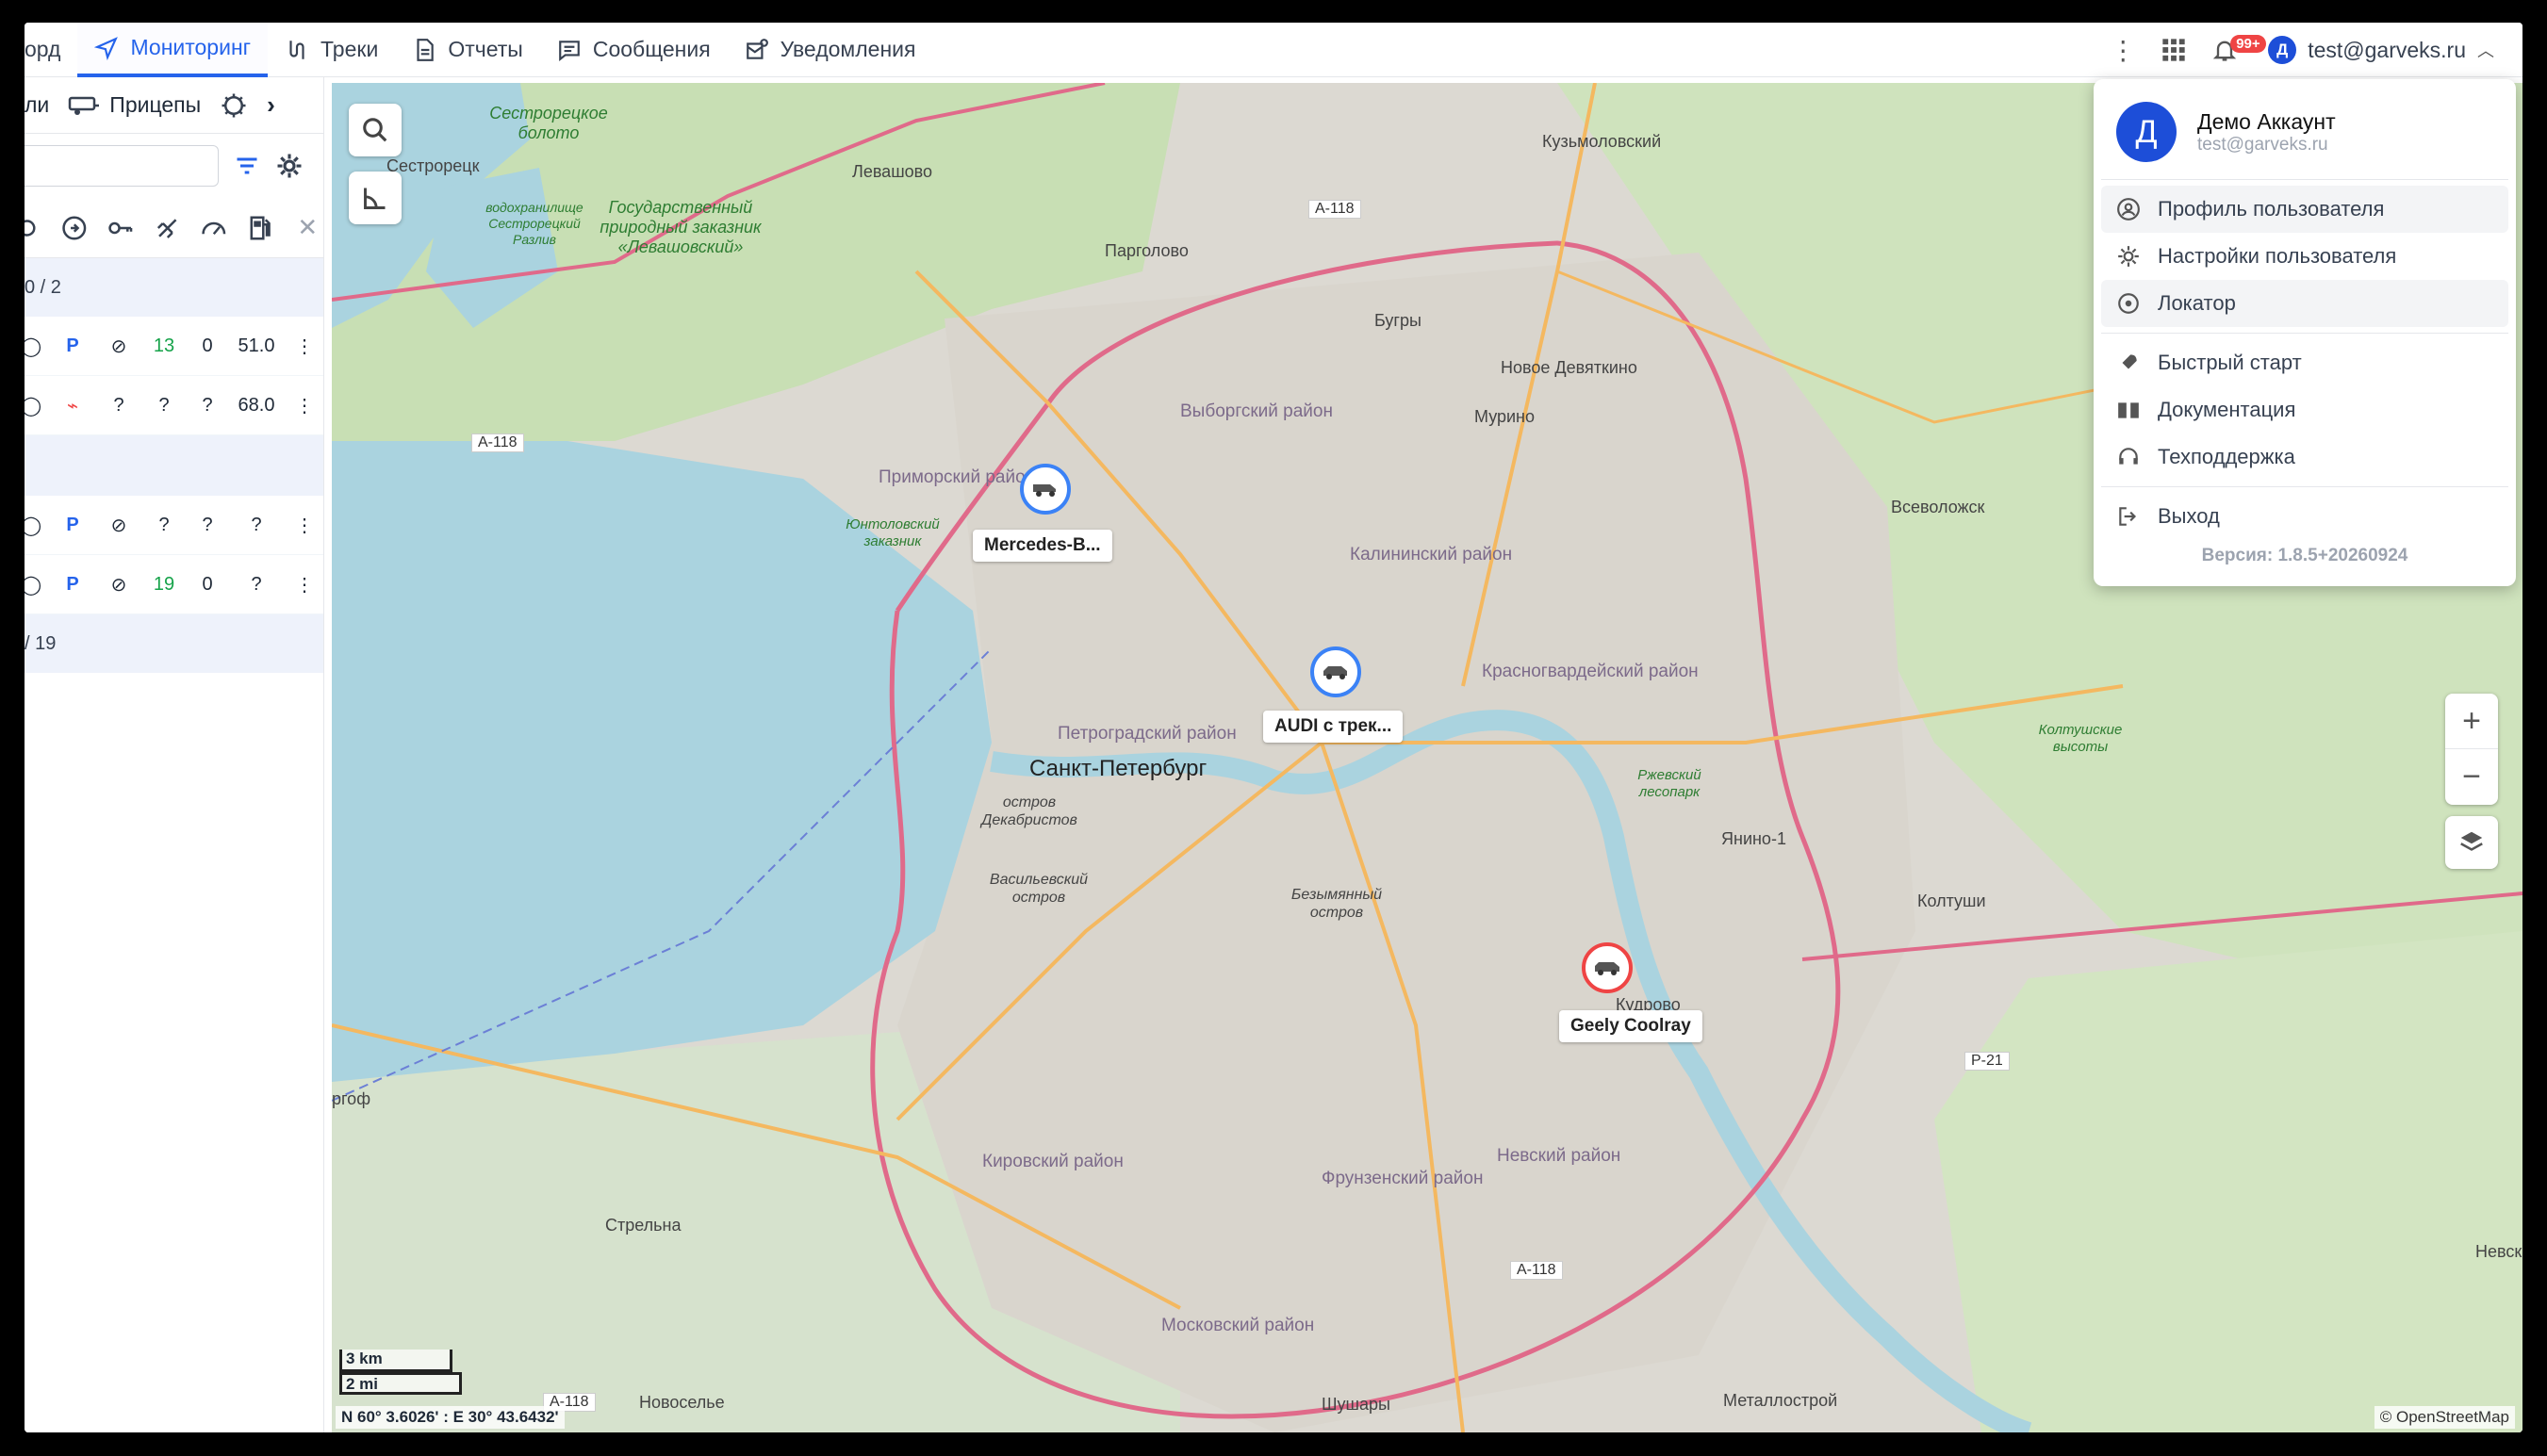 The height and width of the screenshot is (1456, 2547). I want to click on map-label-town: Бугры, so click(1398, 320).